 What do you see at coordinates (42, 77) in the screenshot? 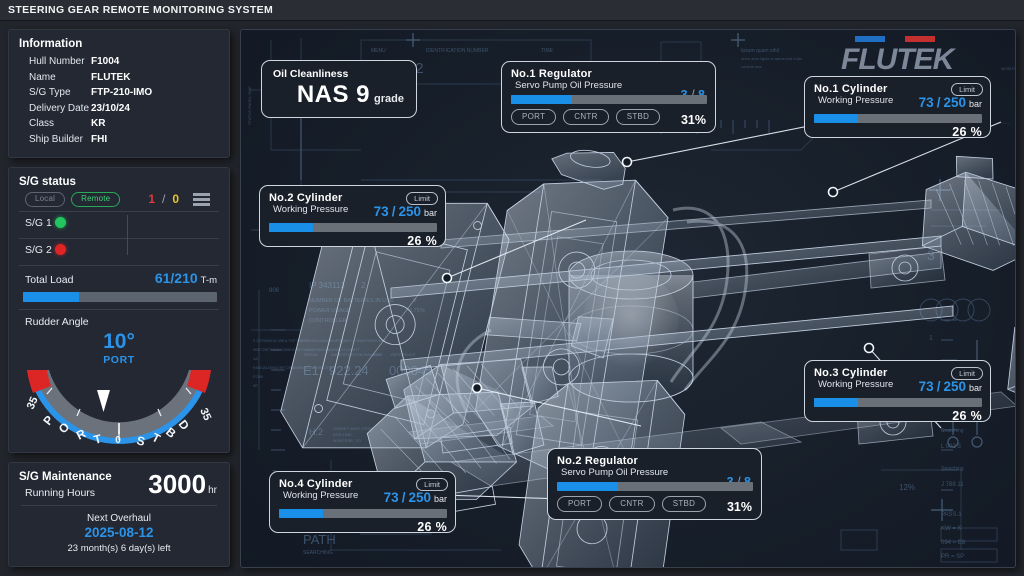
I see `info-key: Name` at bounding box center [42, 77].